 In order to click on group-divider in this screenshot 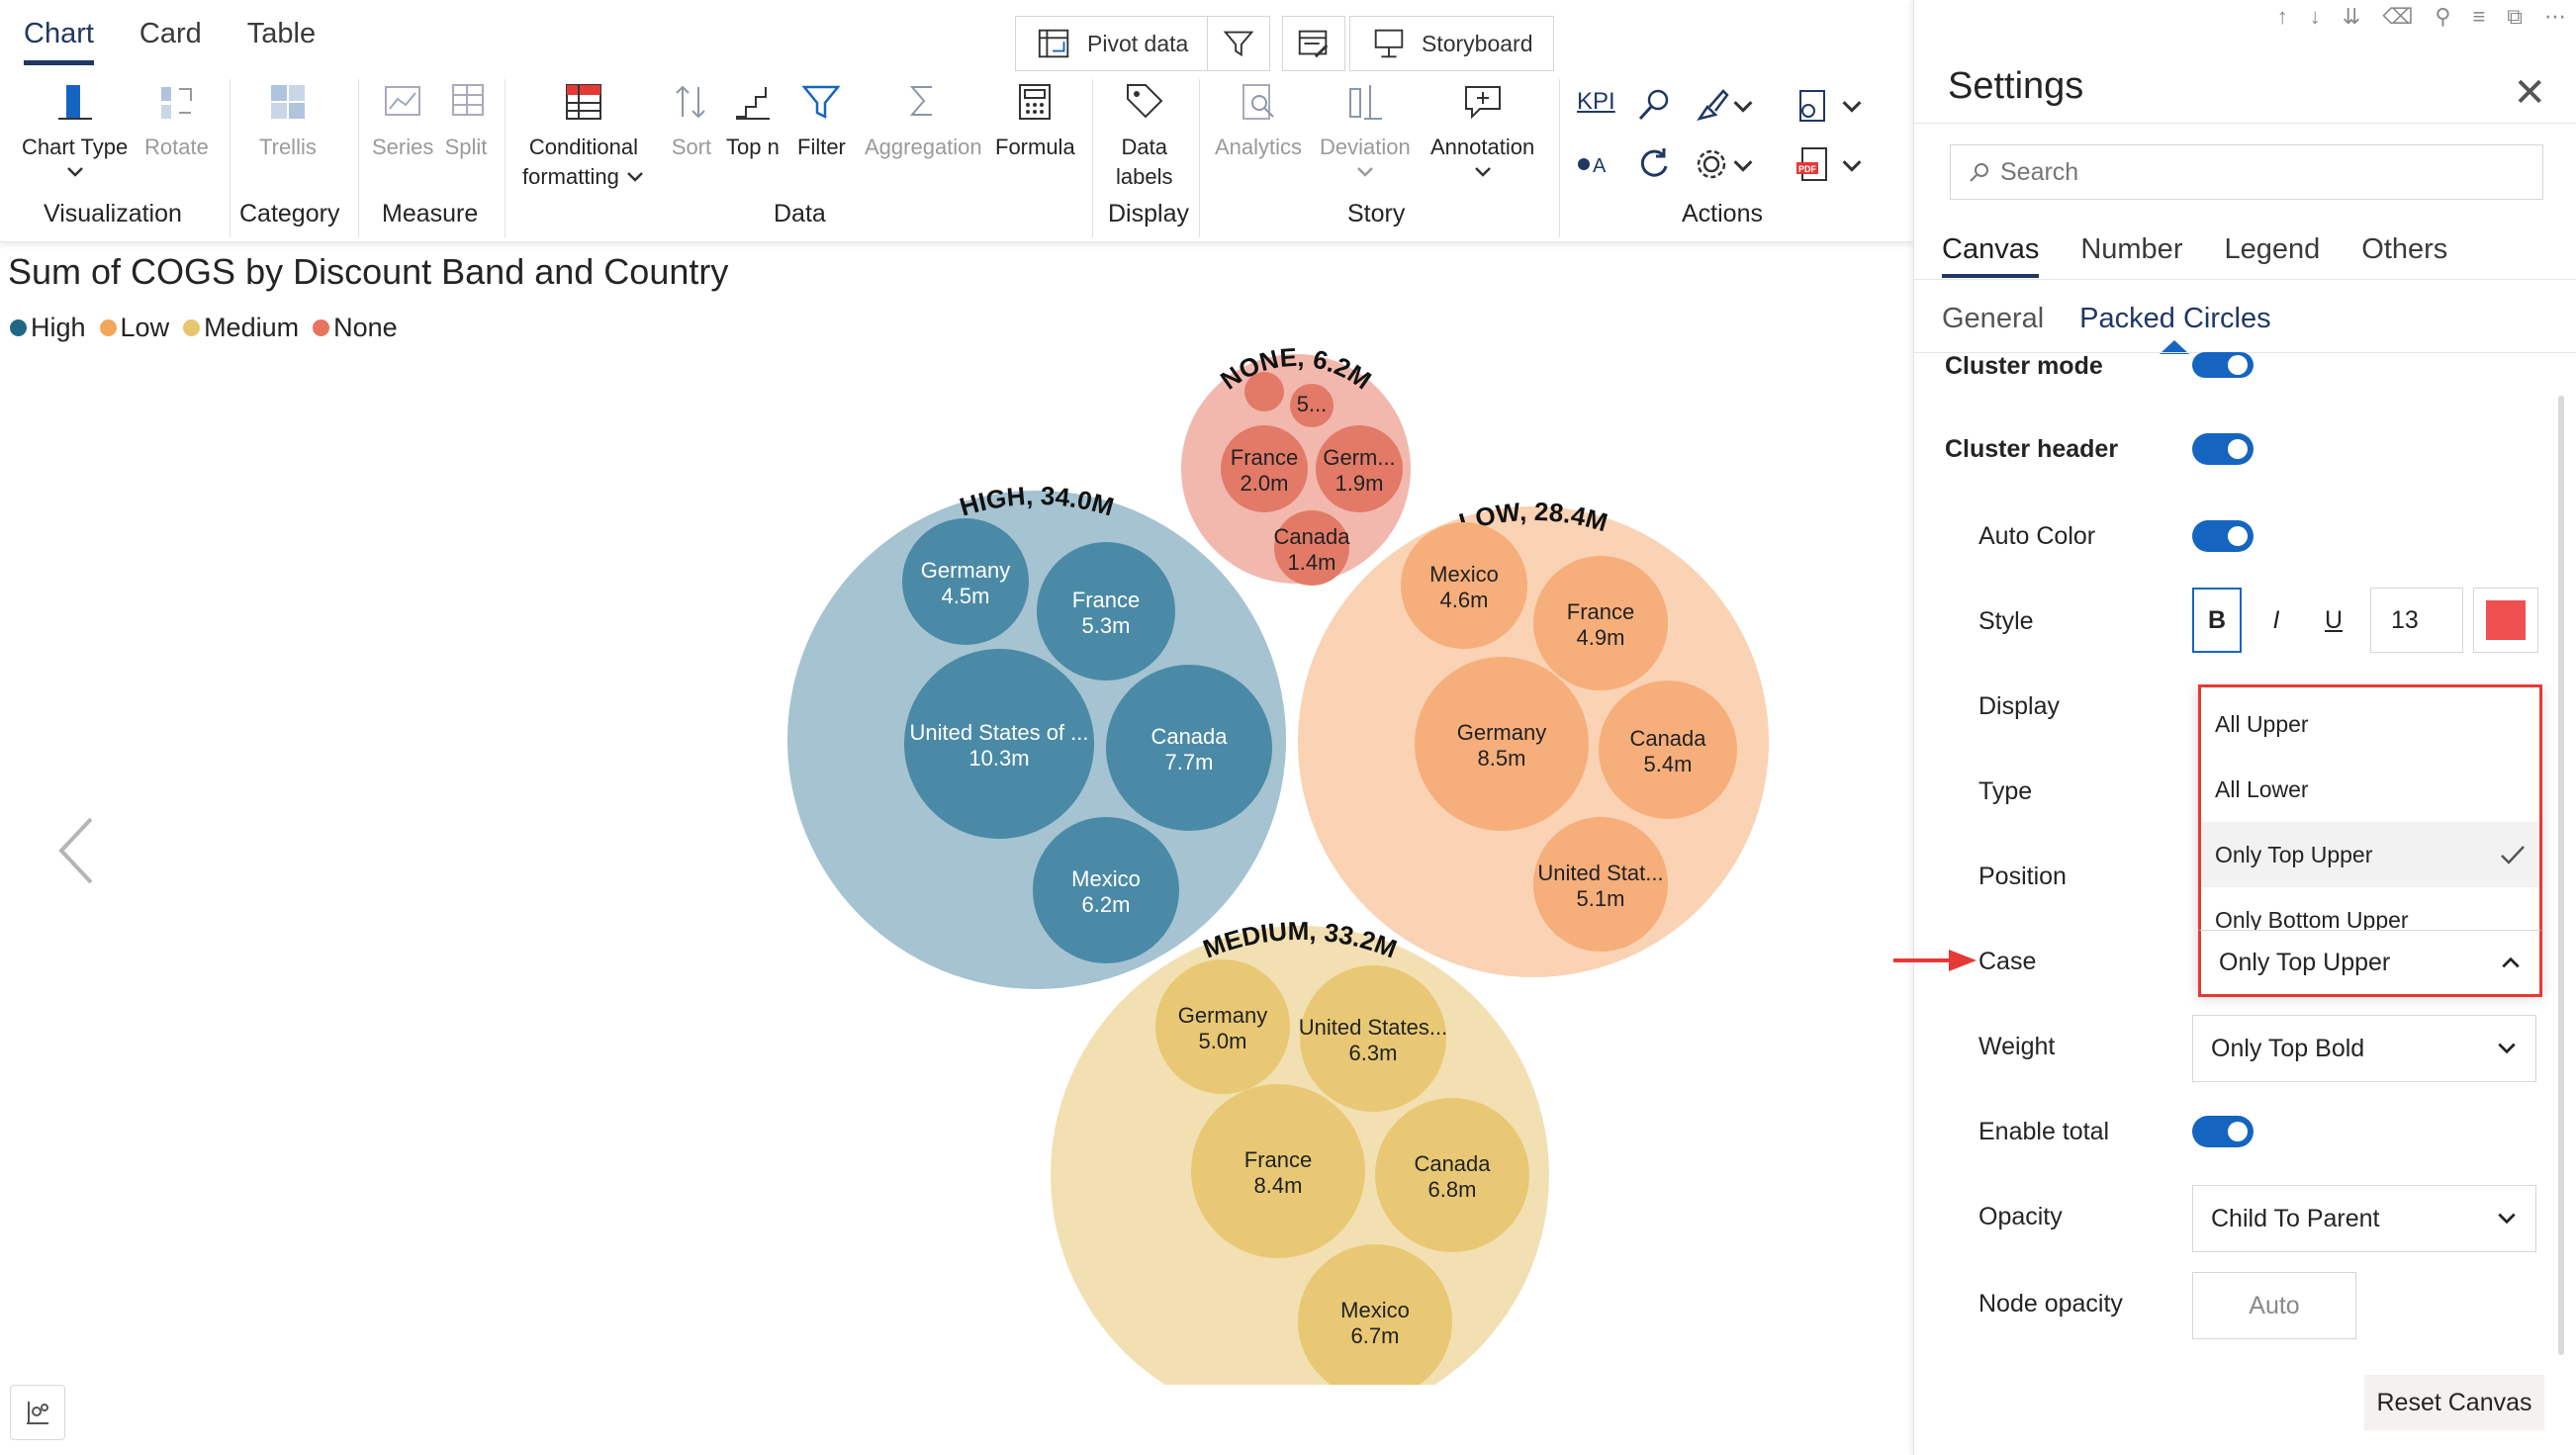, I will do `click(359, 158)`.